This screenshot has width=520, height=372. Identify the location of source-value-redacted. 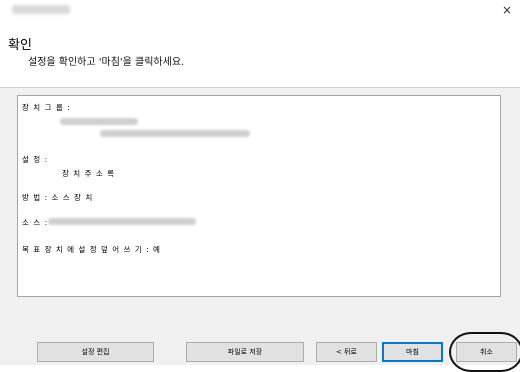
(122, 221).